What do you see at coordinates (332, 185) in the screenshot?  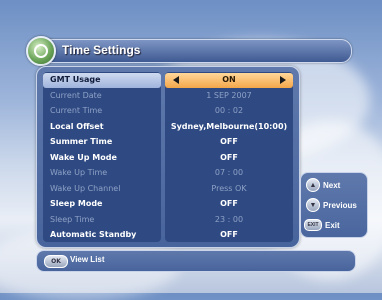 I see `next-label: Next` at bounding box center [332, 185].